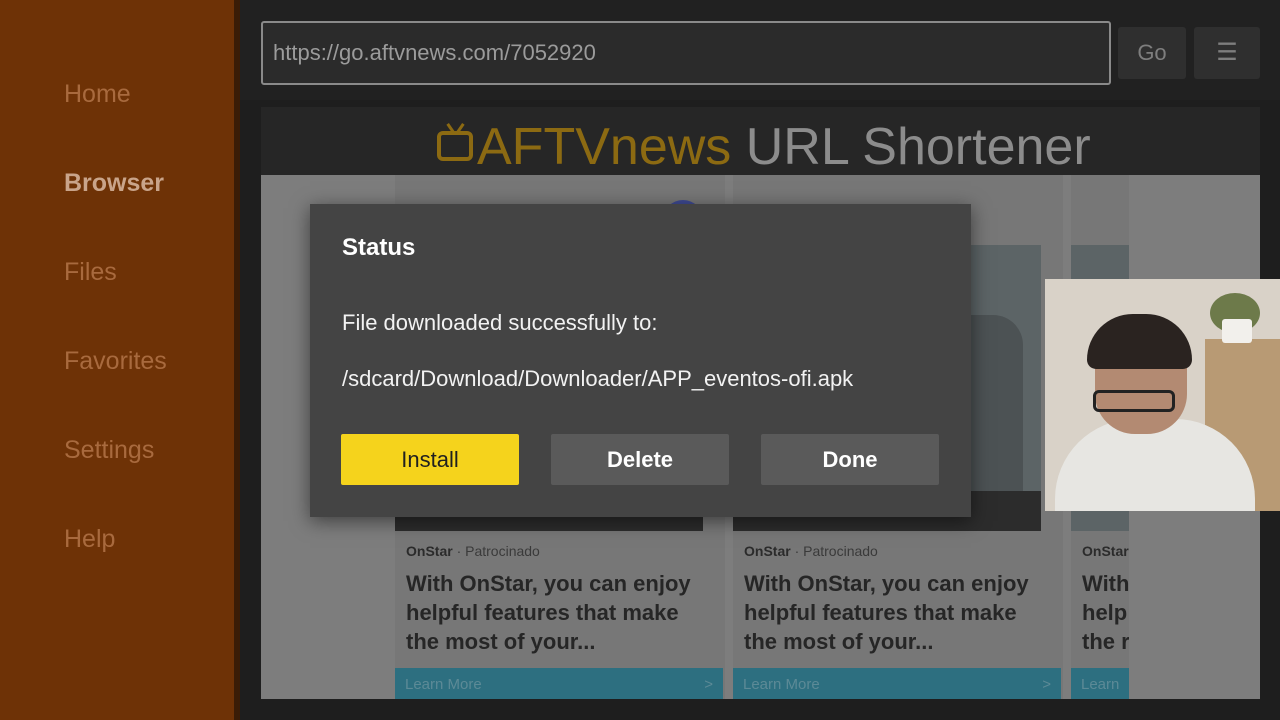 This screenshot has width=1280, height=720. I want to click on sidebar-item-help: Help, so click(89, 539).